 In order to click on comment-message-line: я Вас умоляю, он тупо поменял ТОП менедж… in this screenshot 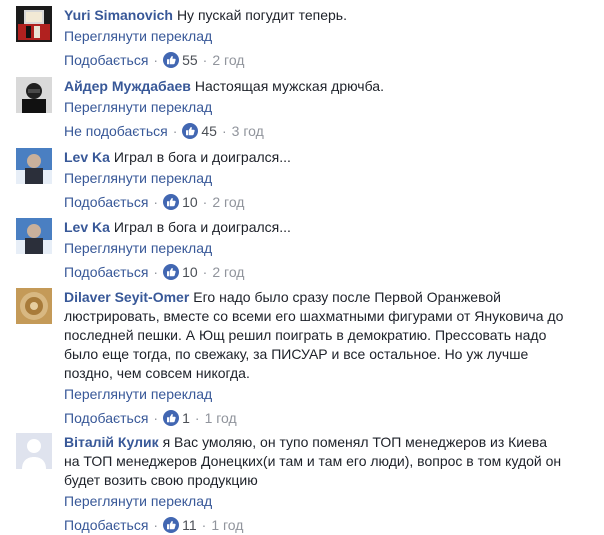, I will do `click(354, 442)`.